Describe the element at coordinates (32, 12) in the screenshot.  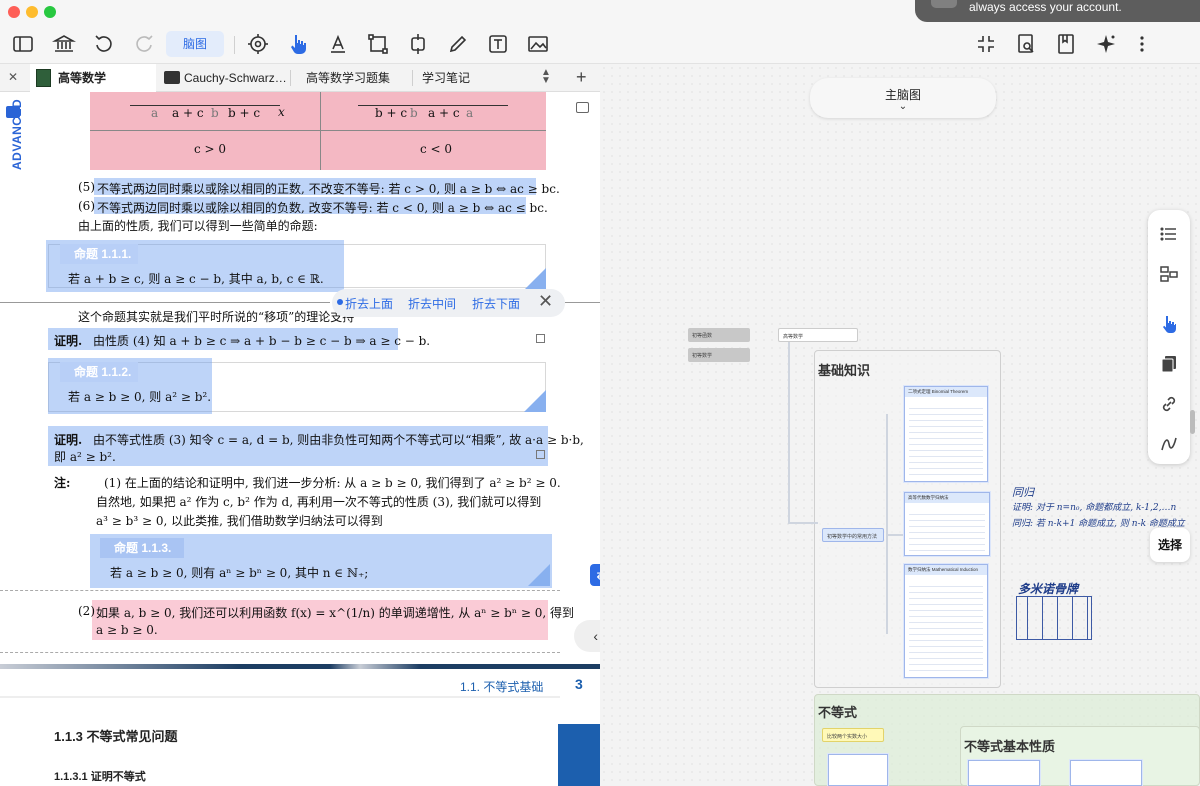
I see `minimize-window-button` at that location.